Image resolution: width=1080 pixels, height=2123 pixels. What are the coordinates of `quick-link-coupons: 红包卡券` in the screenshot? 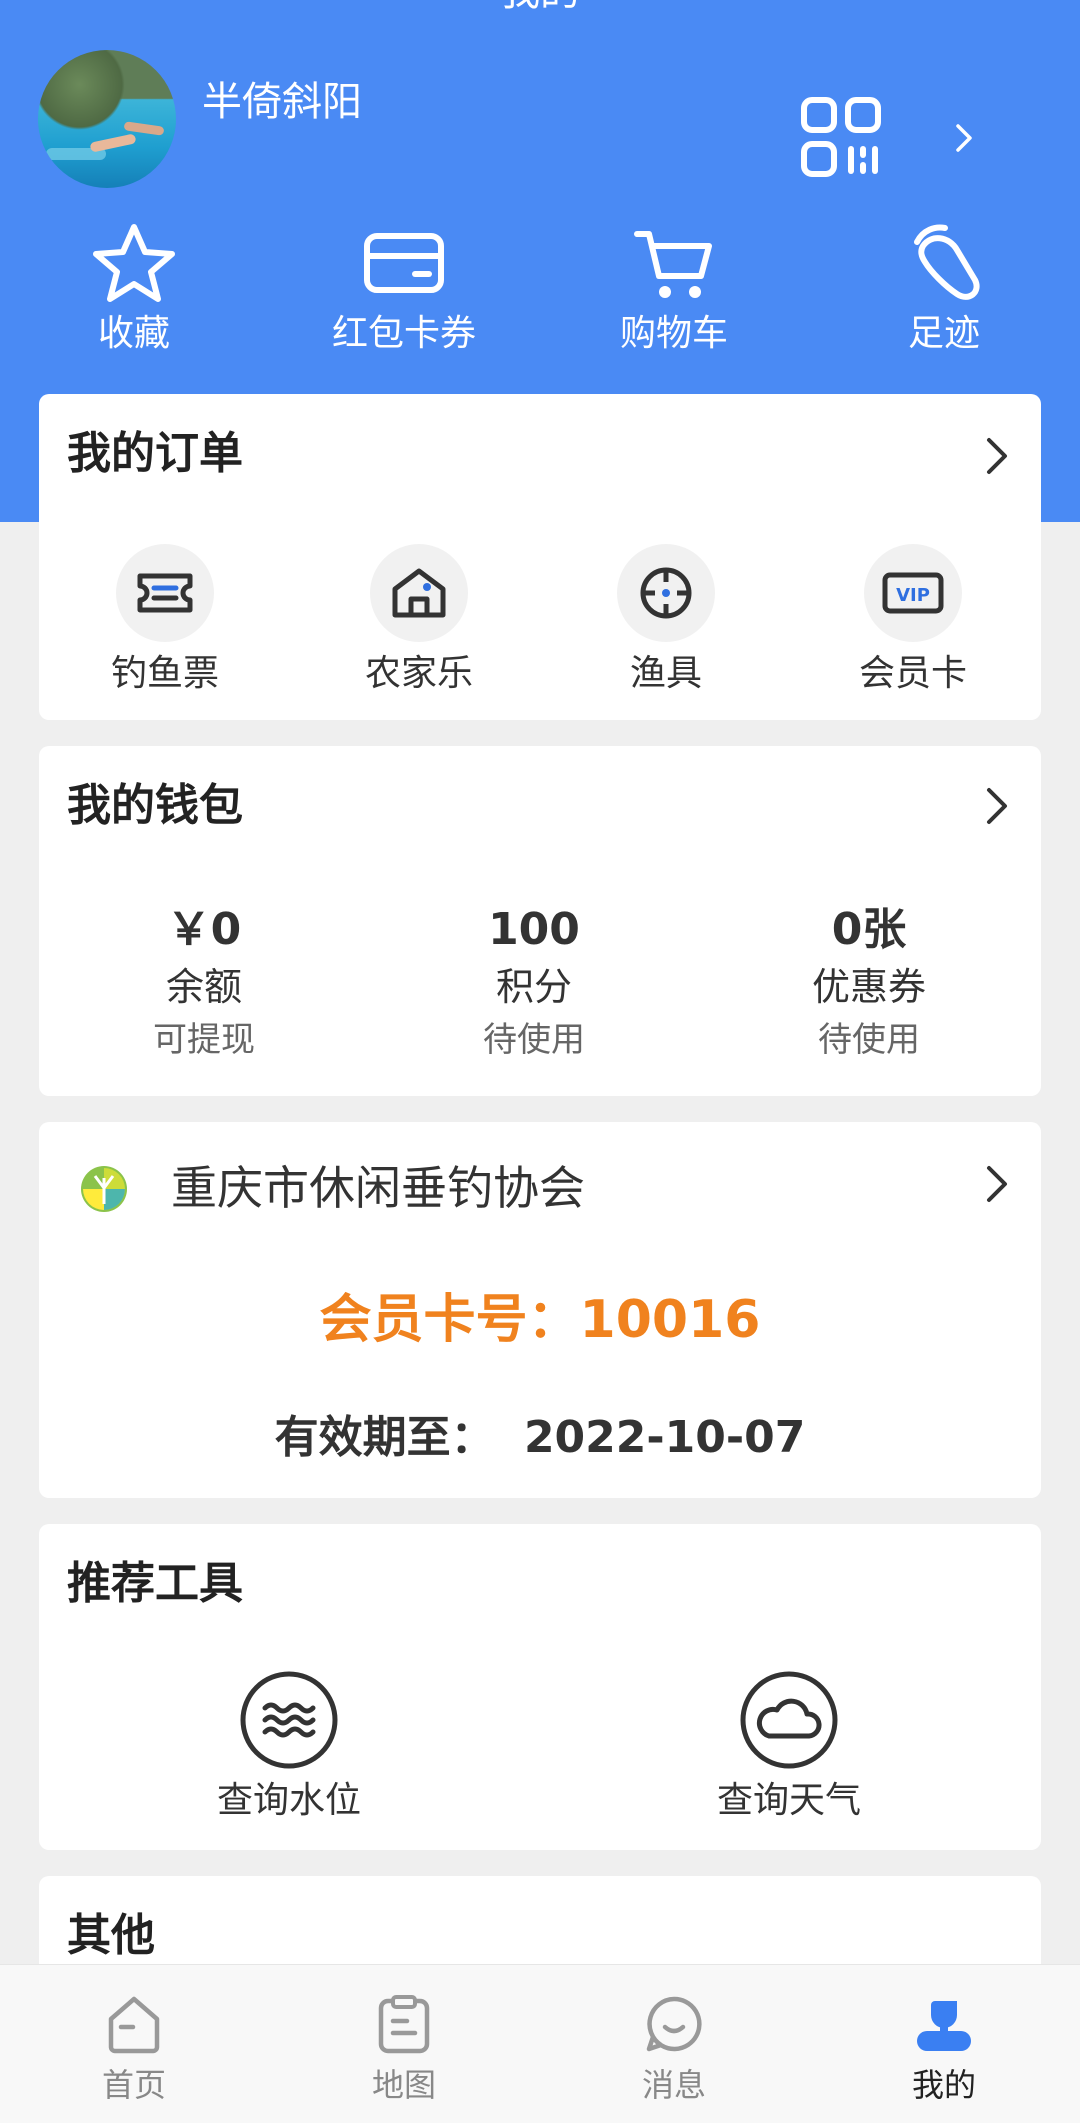 It's located at (404, 292).